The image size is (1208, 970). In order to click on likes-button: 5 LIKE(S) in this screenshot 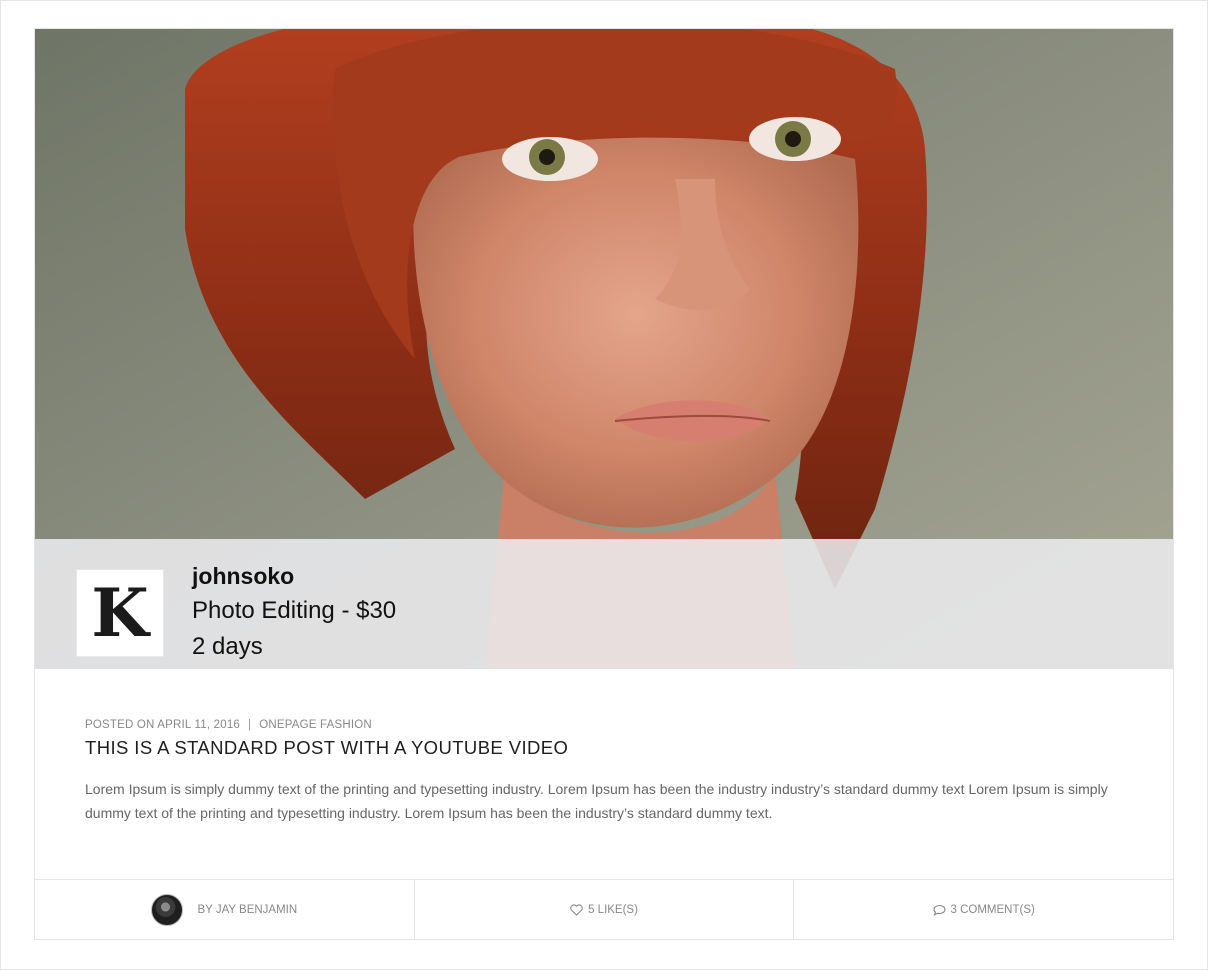, I will do `click(603, 910)`.